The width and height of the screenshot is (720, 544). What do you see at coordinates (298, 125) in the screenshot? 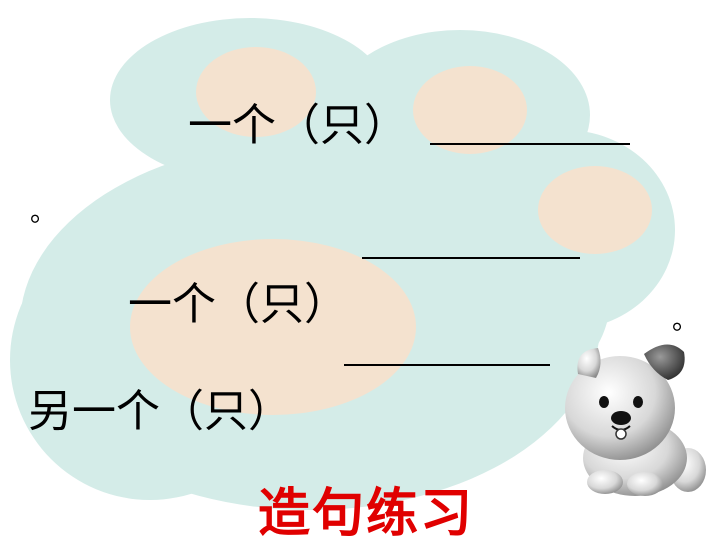
I see `sentence-1: 一个（只）` at bounding box center [298, 125].